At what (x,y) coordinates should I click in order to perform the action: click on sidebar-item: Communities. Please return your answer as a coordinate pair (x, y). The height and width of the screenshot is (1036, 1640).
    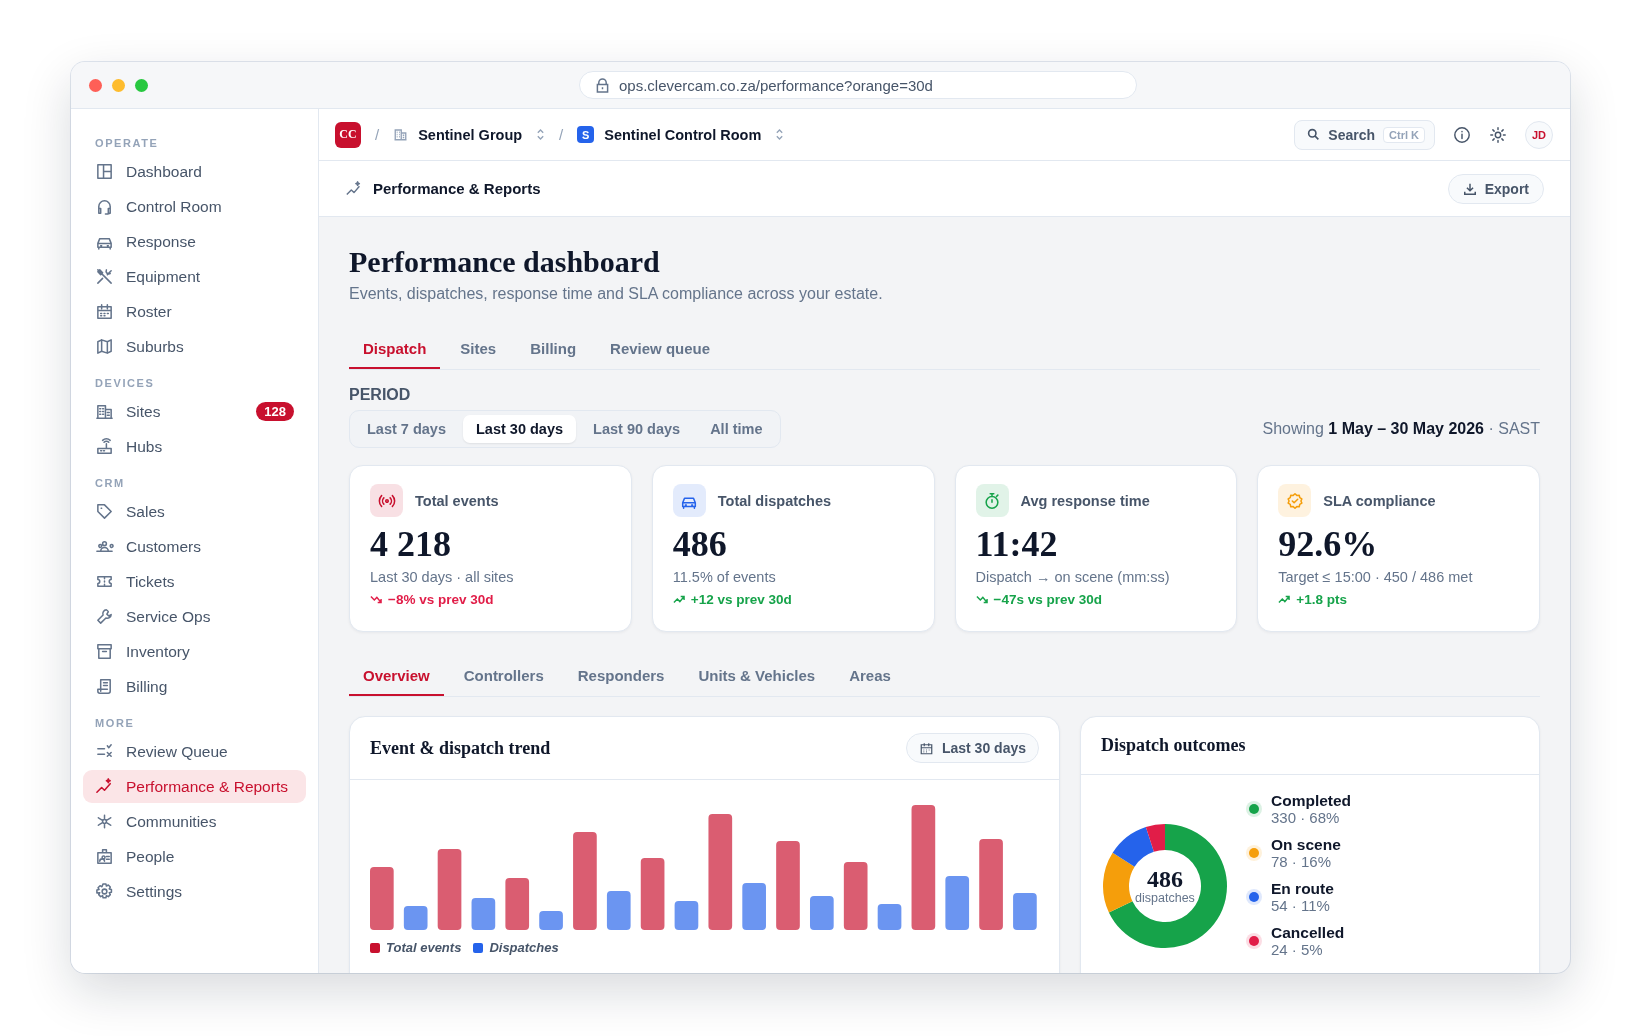
    Looking at the image, I should click on (194, 821).